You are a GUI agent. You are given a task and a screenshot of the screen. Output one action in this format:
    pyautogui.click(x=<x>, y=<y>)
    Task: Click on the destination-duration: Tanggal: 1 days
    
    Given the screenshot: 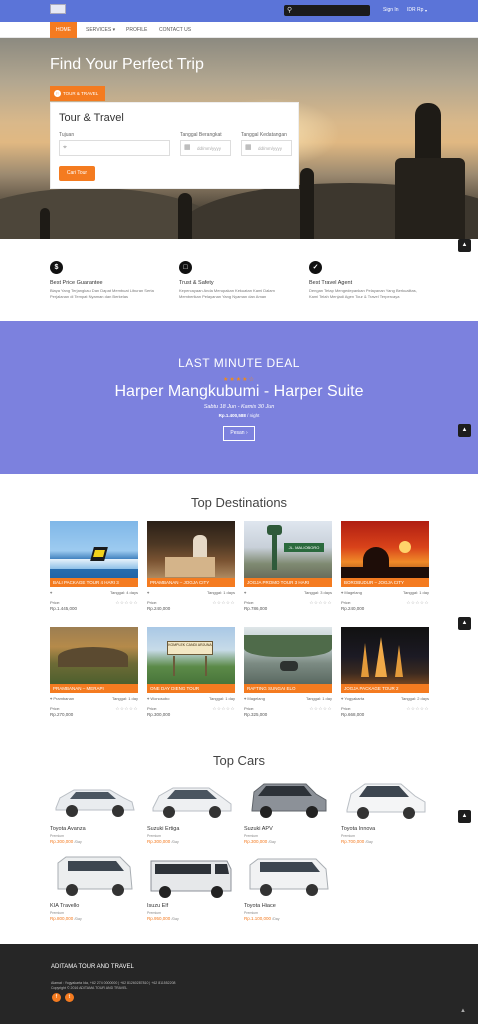 What is the action you would take?
    pyautogui.click(x=220, y=592)
    